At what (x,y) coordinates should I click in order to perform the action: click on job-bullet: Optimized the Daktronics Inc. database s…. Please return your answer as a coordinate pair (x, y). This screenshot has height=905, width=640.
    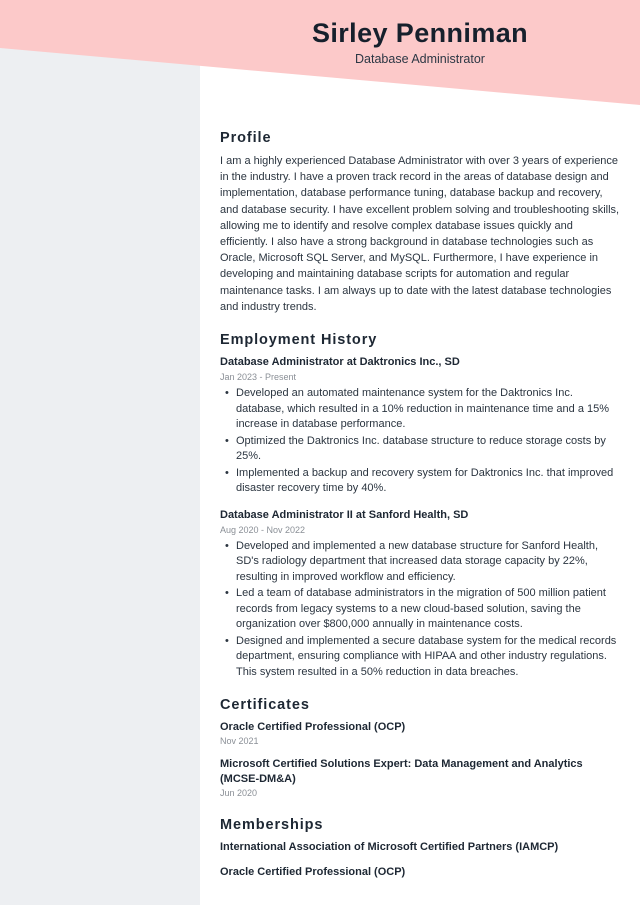
    Looking at the image, I should click on (420, 449).